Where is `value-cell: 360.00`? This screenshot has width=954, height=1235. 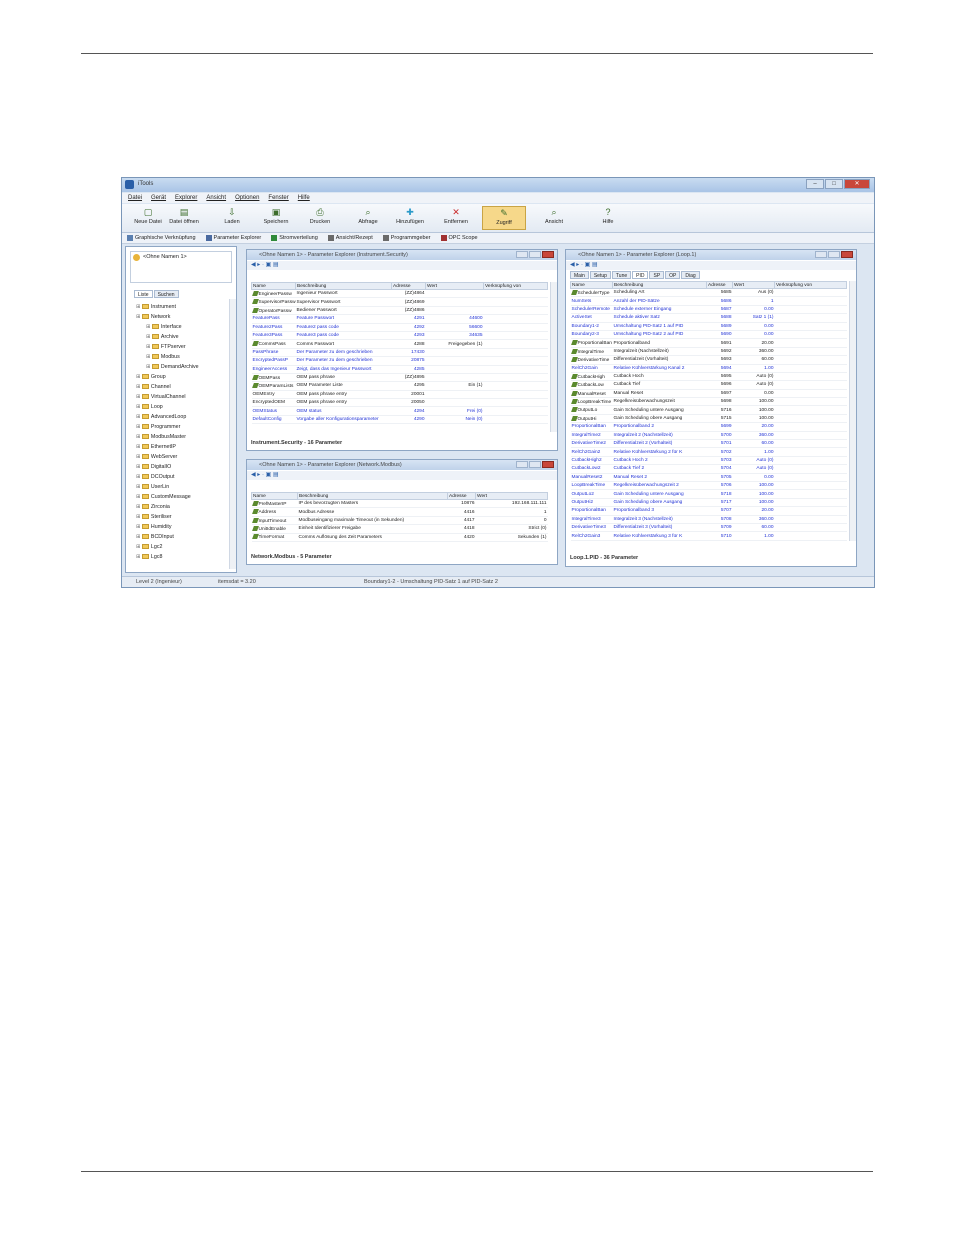
value-cell: 360.00 is located at coordinates (753, 352).